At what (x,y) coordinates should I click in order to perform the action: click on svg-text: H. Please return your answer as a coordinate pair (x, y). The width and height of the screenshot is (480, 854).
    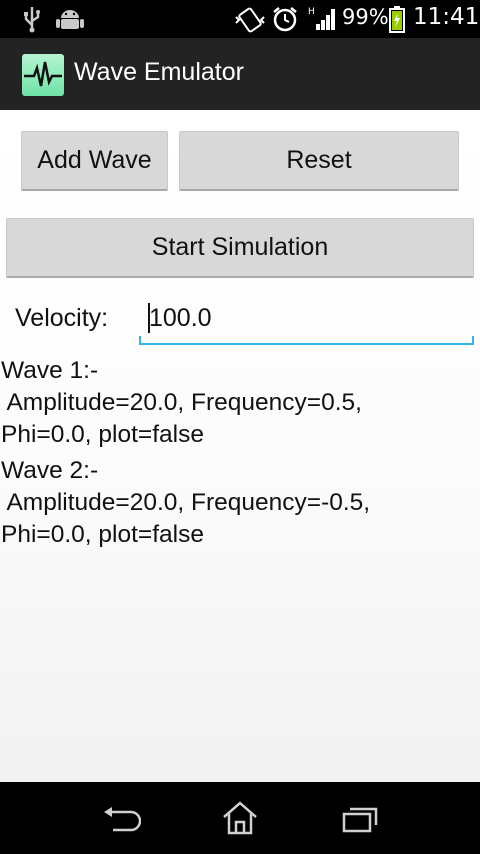
    Looking at the image, I should click on (311, 12).